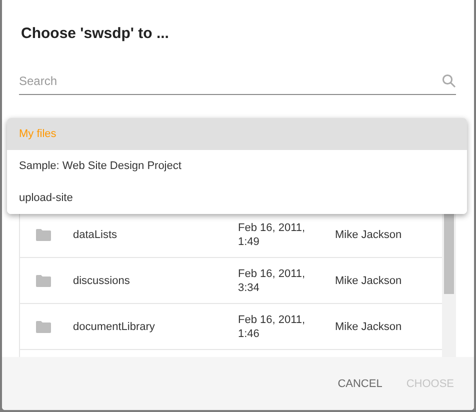 This screenshot has height=412, width=476. I want to click on name-cell-text: documentLibrary, so click(114, 327).